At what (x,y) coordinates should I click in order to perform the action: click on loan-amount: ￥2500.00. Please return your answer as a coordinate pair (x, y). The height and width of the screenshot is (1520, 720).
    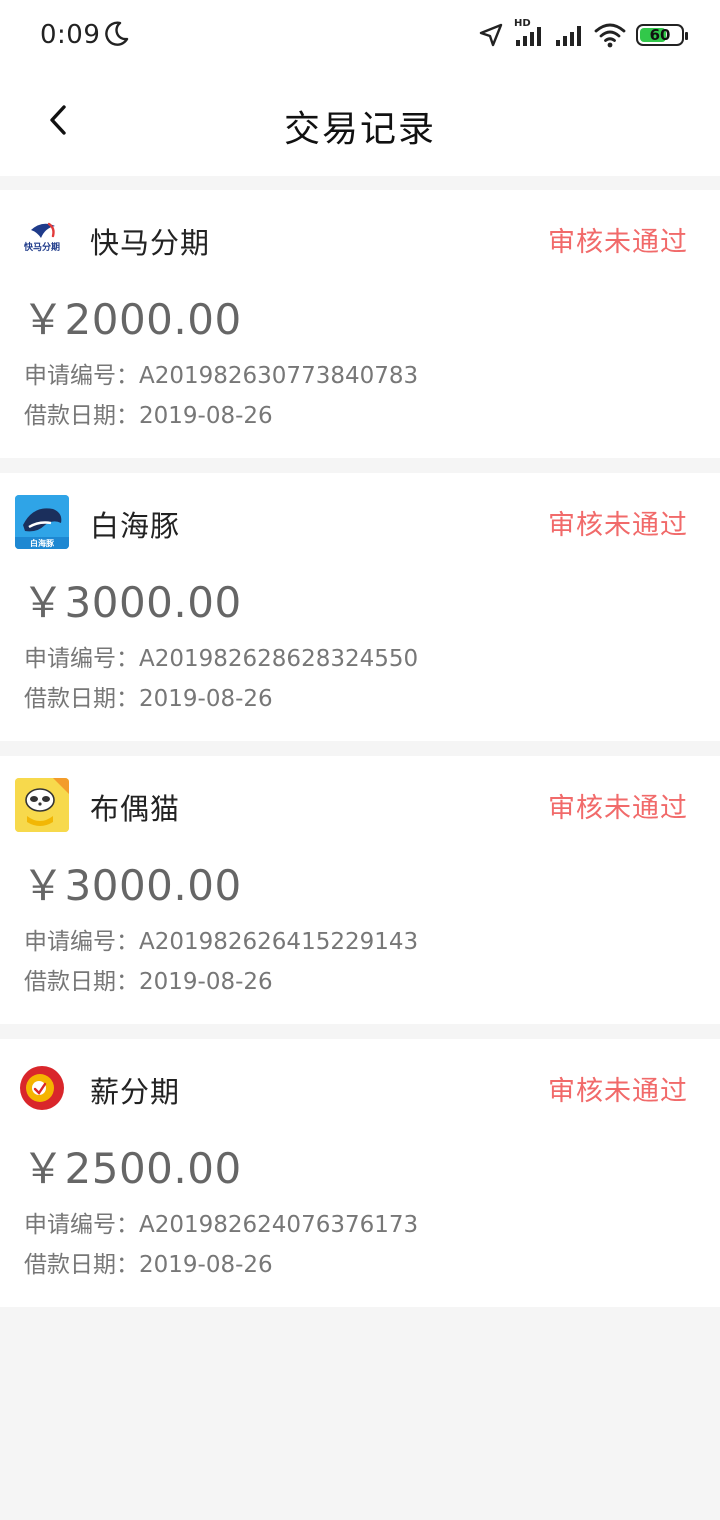
    Looking at the image, I should click on (132, 1168).